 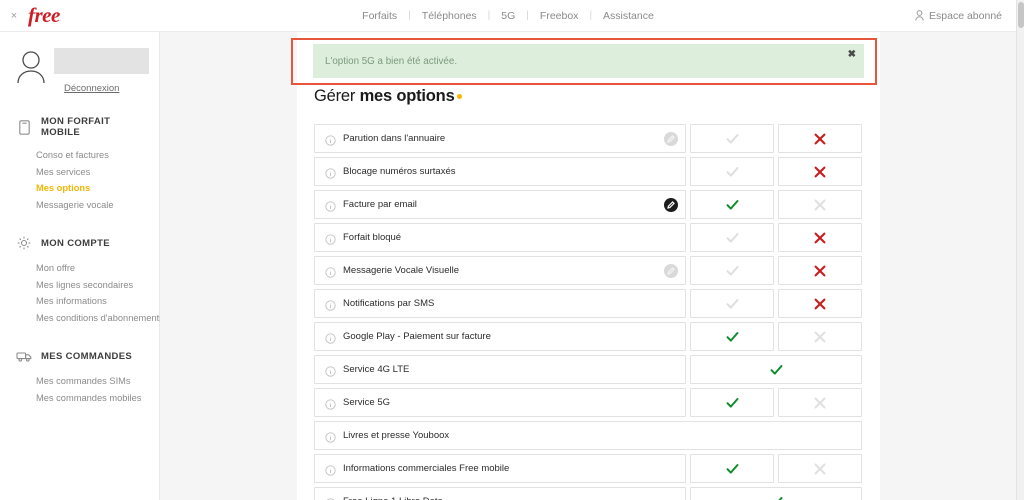 What do you see at coordinates (500, 336) in the screenshot?
I see `option-label-cell: Google Play - Paiement sur facture` at bounding box center [500, 336].